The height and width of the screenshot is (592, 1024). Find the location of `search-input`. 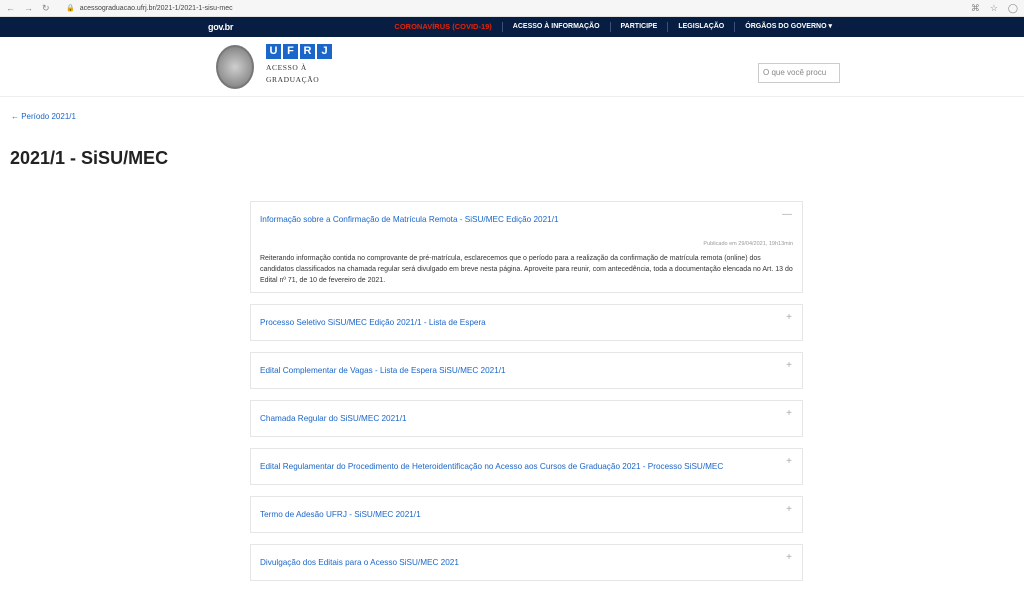

search-input is located at coordinates (799, 72).